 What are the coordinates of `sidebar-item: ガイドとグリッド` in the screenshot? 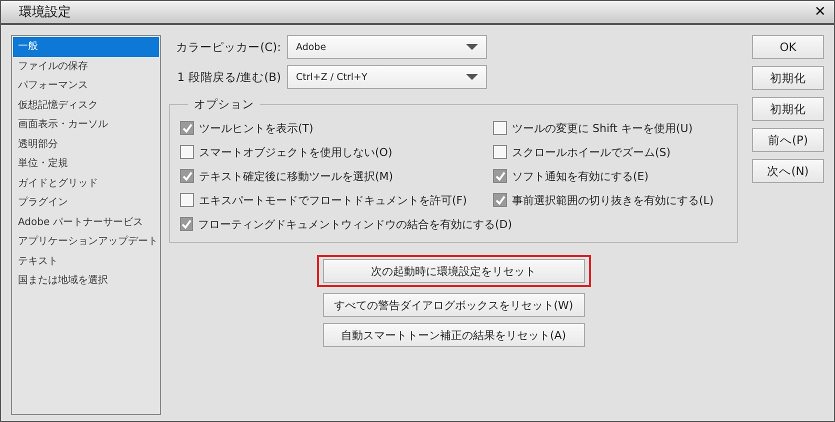 It's located at (86, 183).